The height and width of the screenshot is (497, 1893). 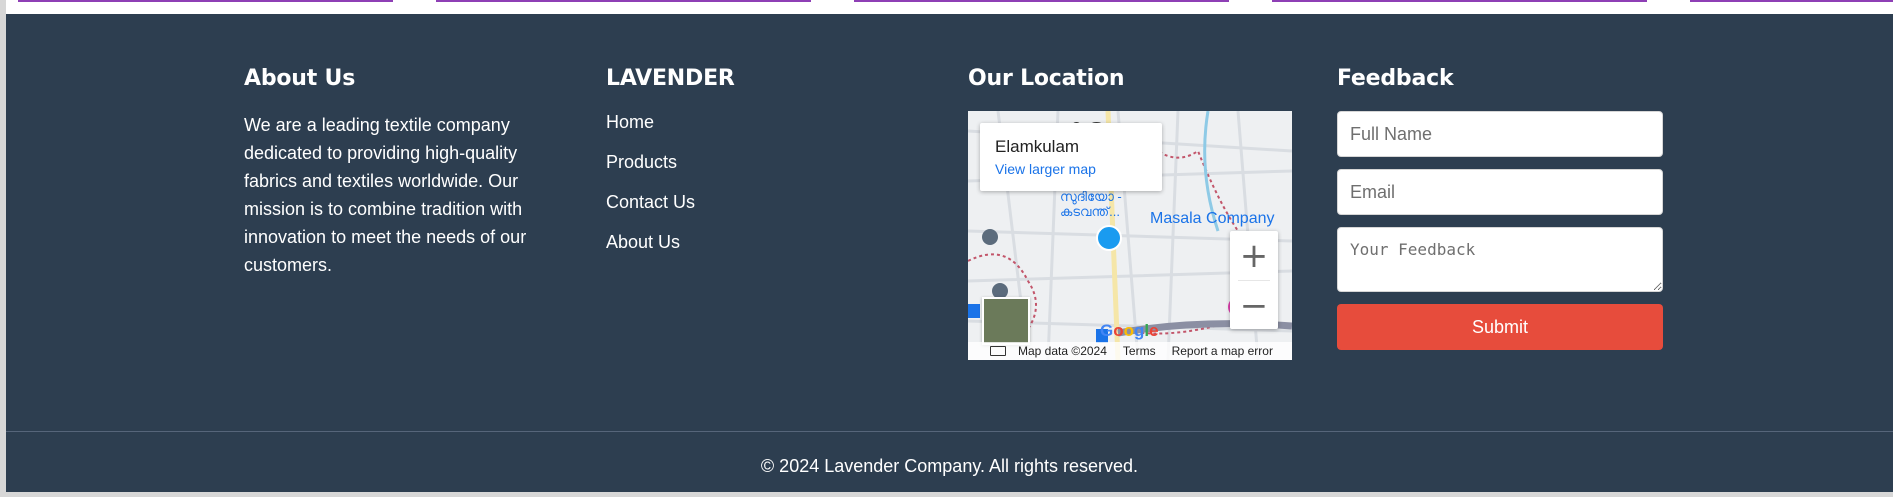 What do you see at coordinates (756, 182) in the screenshot?
I see `footer-nav: Home Products Contact Us About Us` at bounding box center [756, 182].